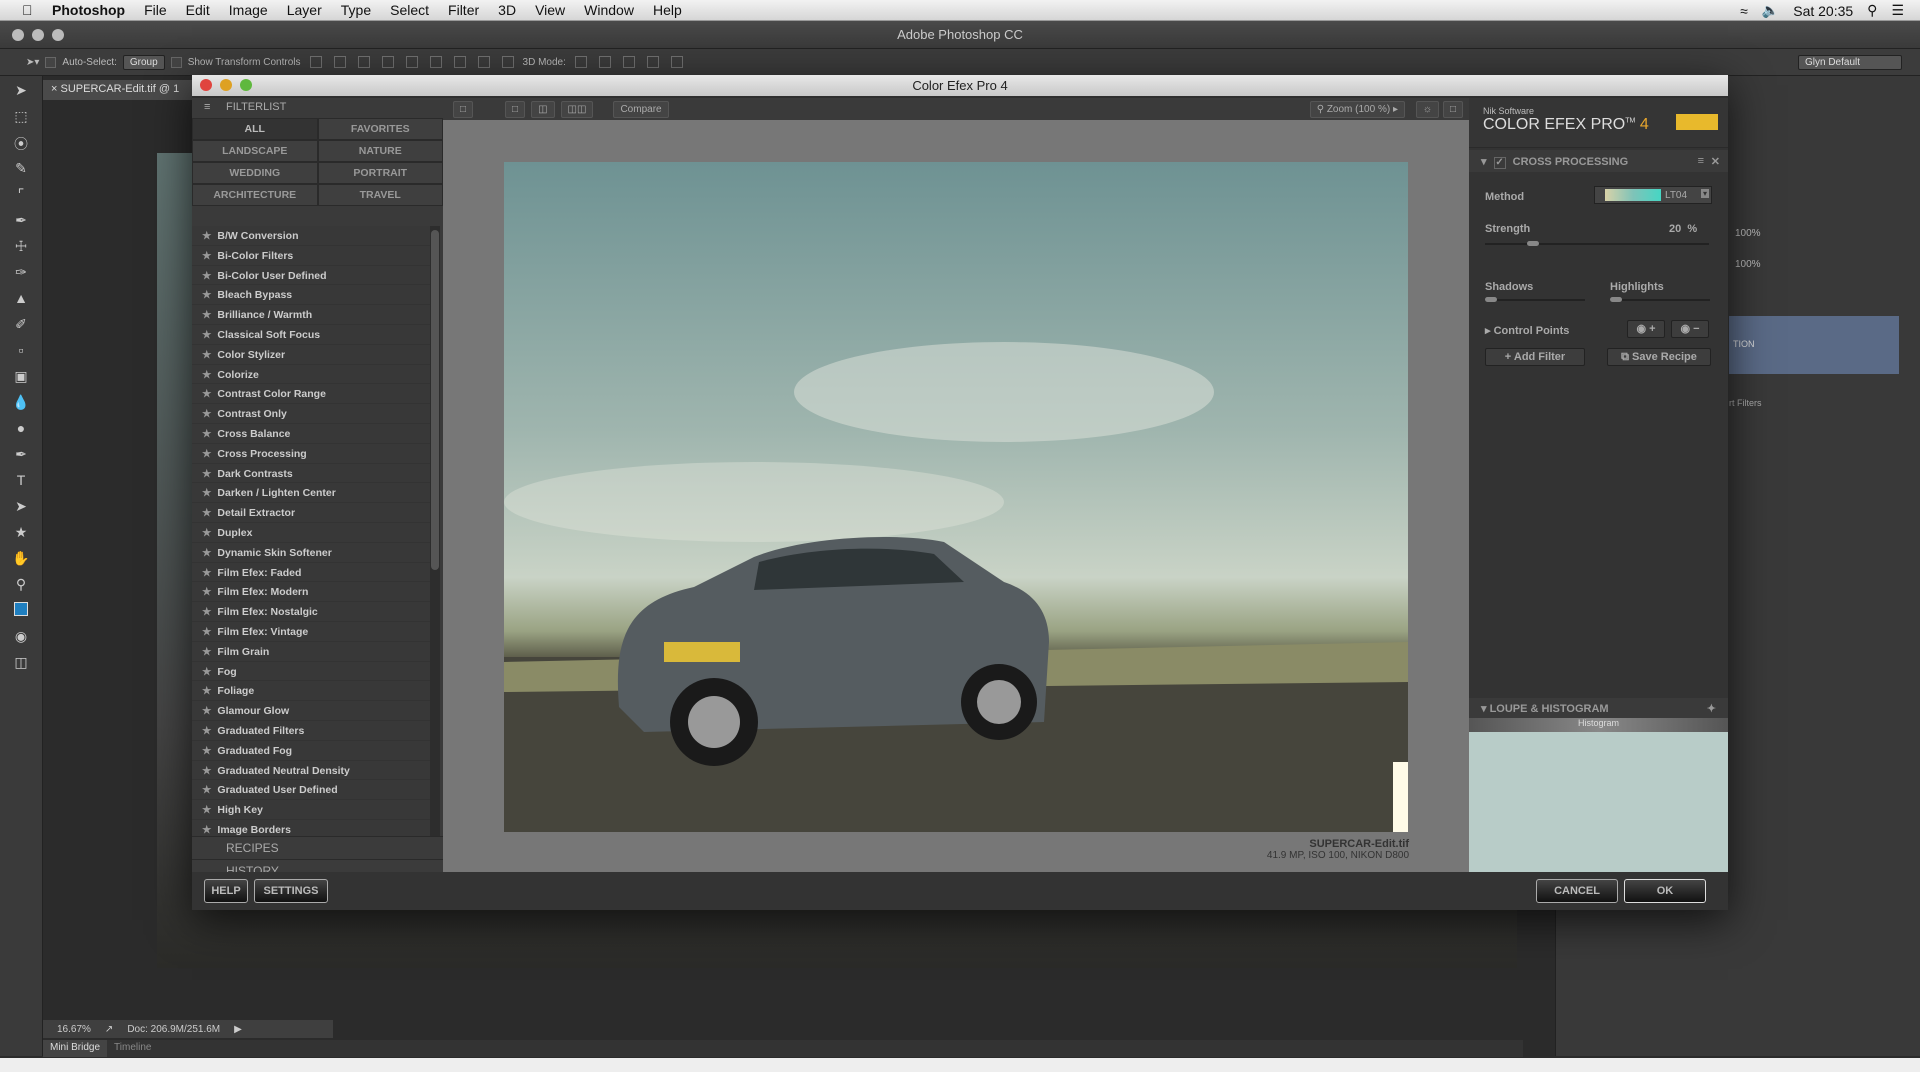  What do you see at coordinates (1527, 330) in the screenshot?
I see `control-points-row: ▸ Control Points` at bounding box center [1527, 330].